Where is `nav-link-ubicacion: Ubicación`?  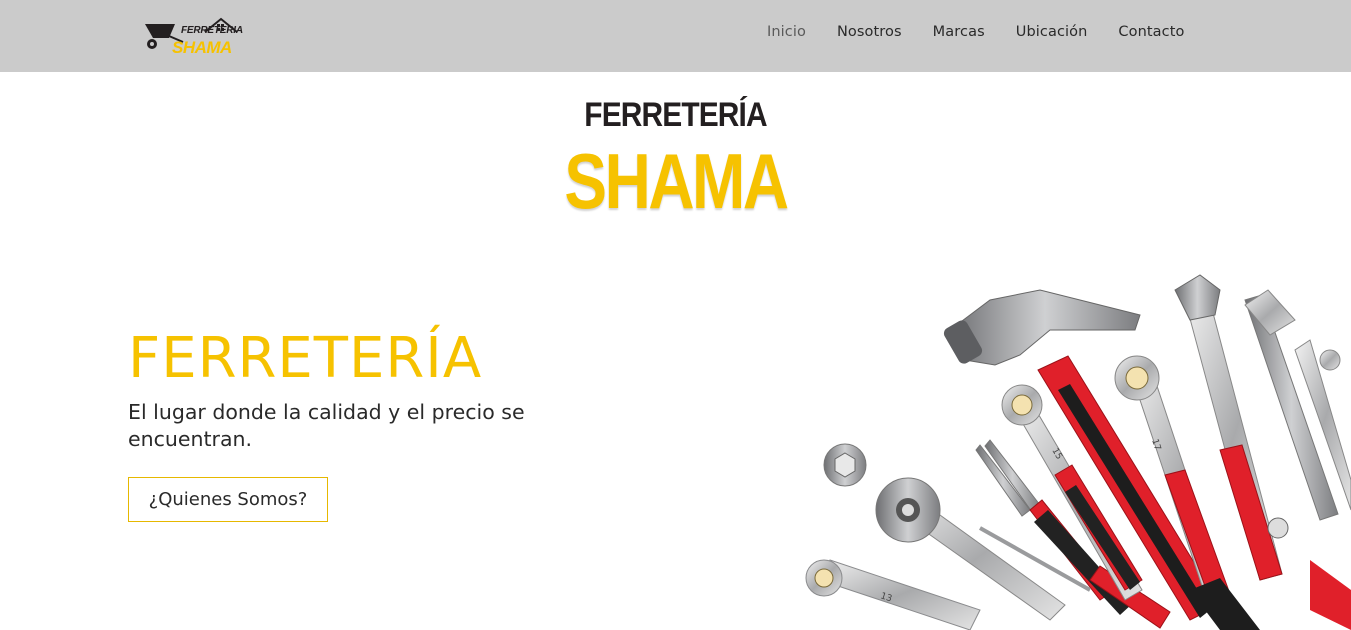
nav-link-ubicacion: Ubicación is located at coordinates (1052, 32).